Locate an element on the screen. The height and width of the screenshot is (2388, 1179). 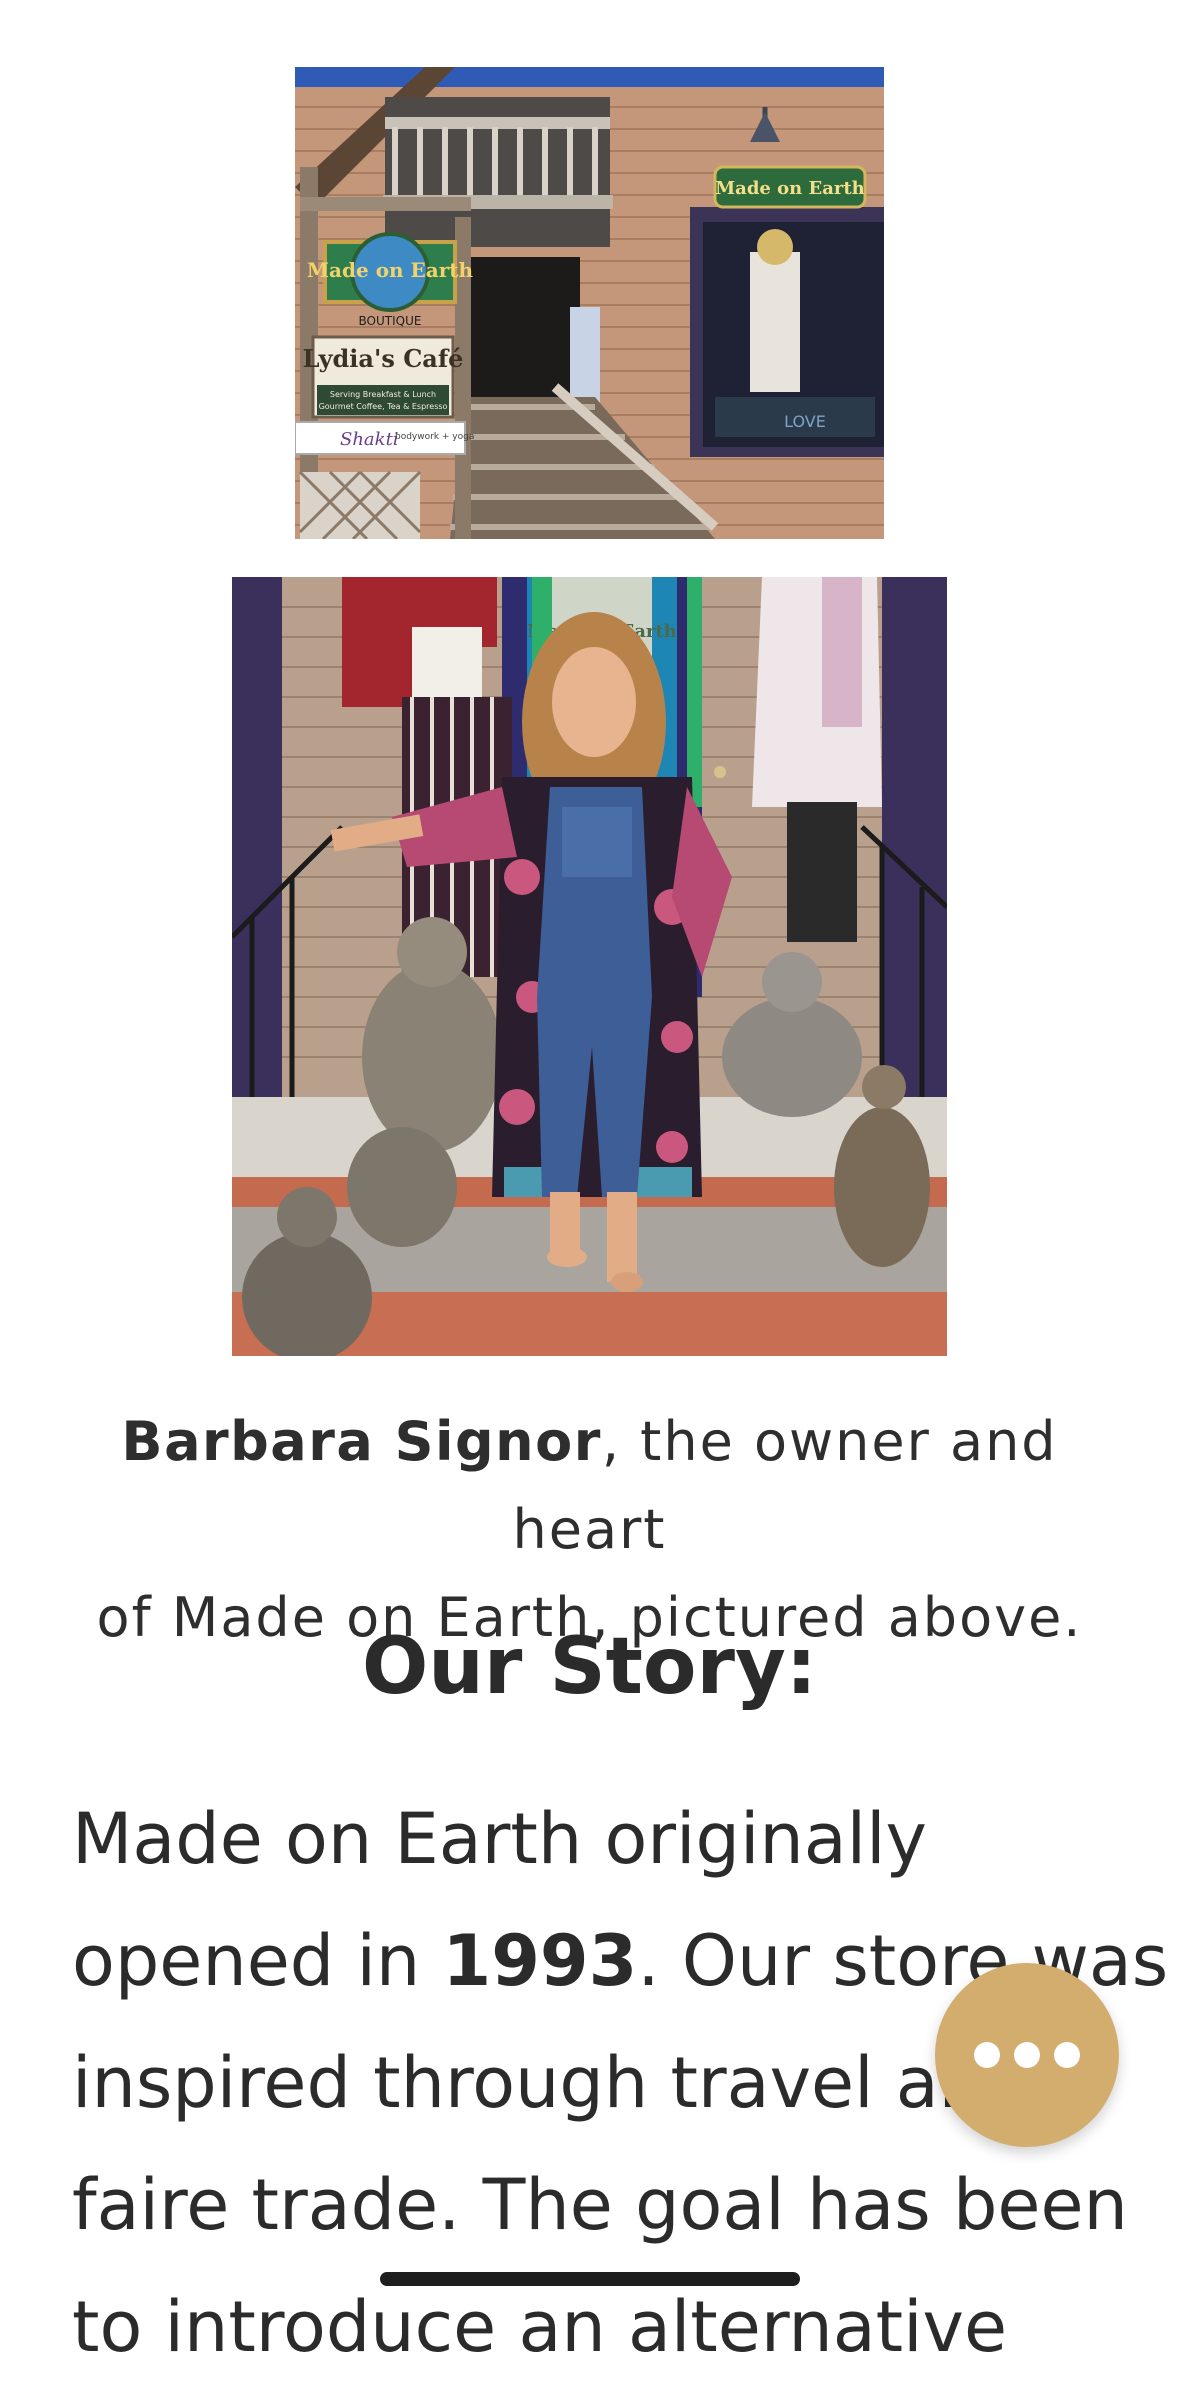
cafe-sign-sub2: Gourmet Coffee, Tea & Espresso is located at coordinates (383, 406).